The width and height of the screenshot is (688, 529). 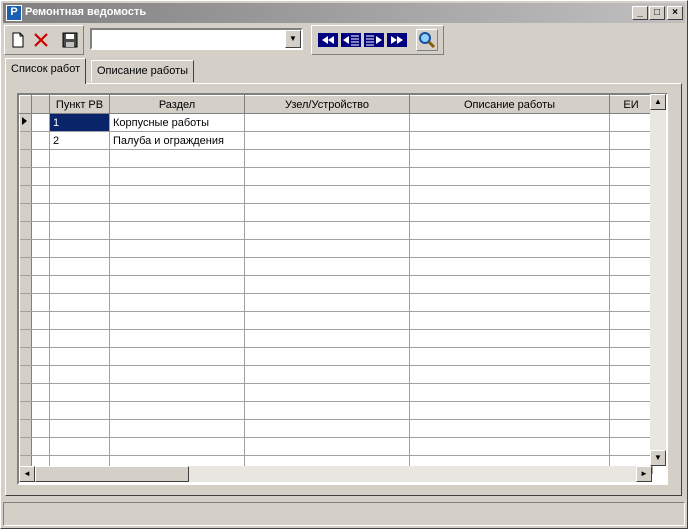 What do you see at coordinates (336, 140) in the screenshot?
I see `table-row: 2 Палуба и ограждения` at bounding box center [336, 140].